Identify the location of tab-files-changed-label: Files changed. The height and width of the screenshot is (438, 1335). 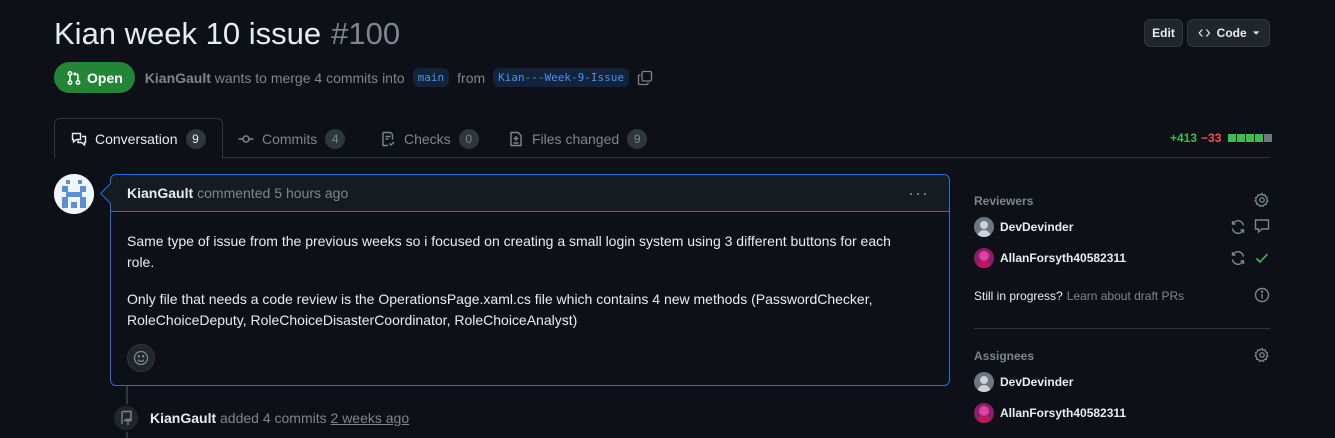
(576, 138).